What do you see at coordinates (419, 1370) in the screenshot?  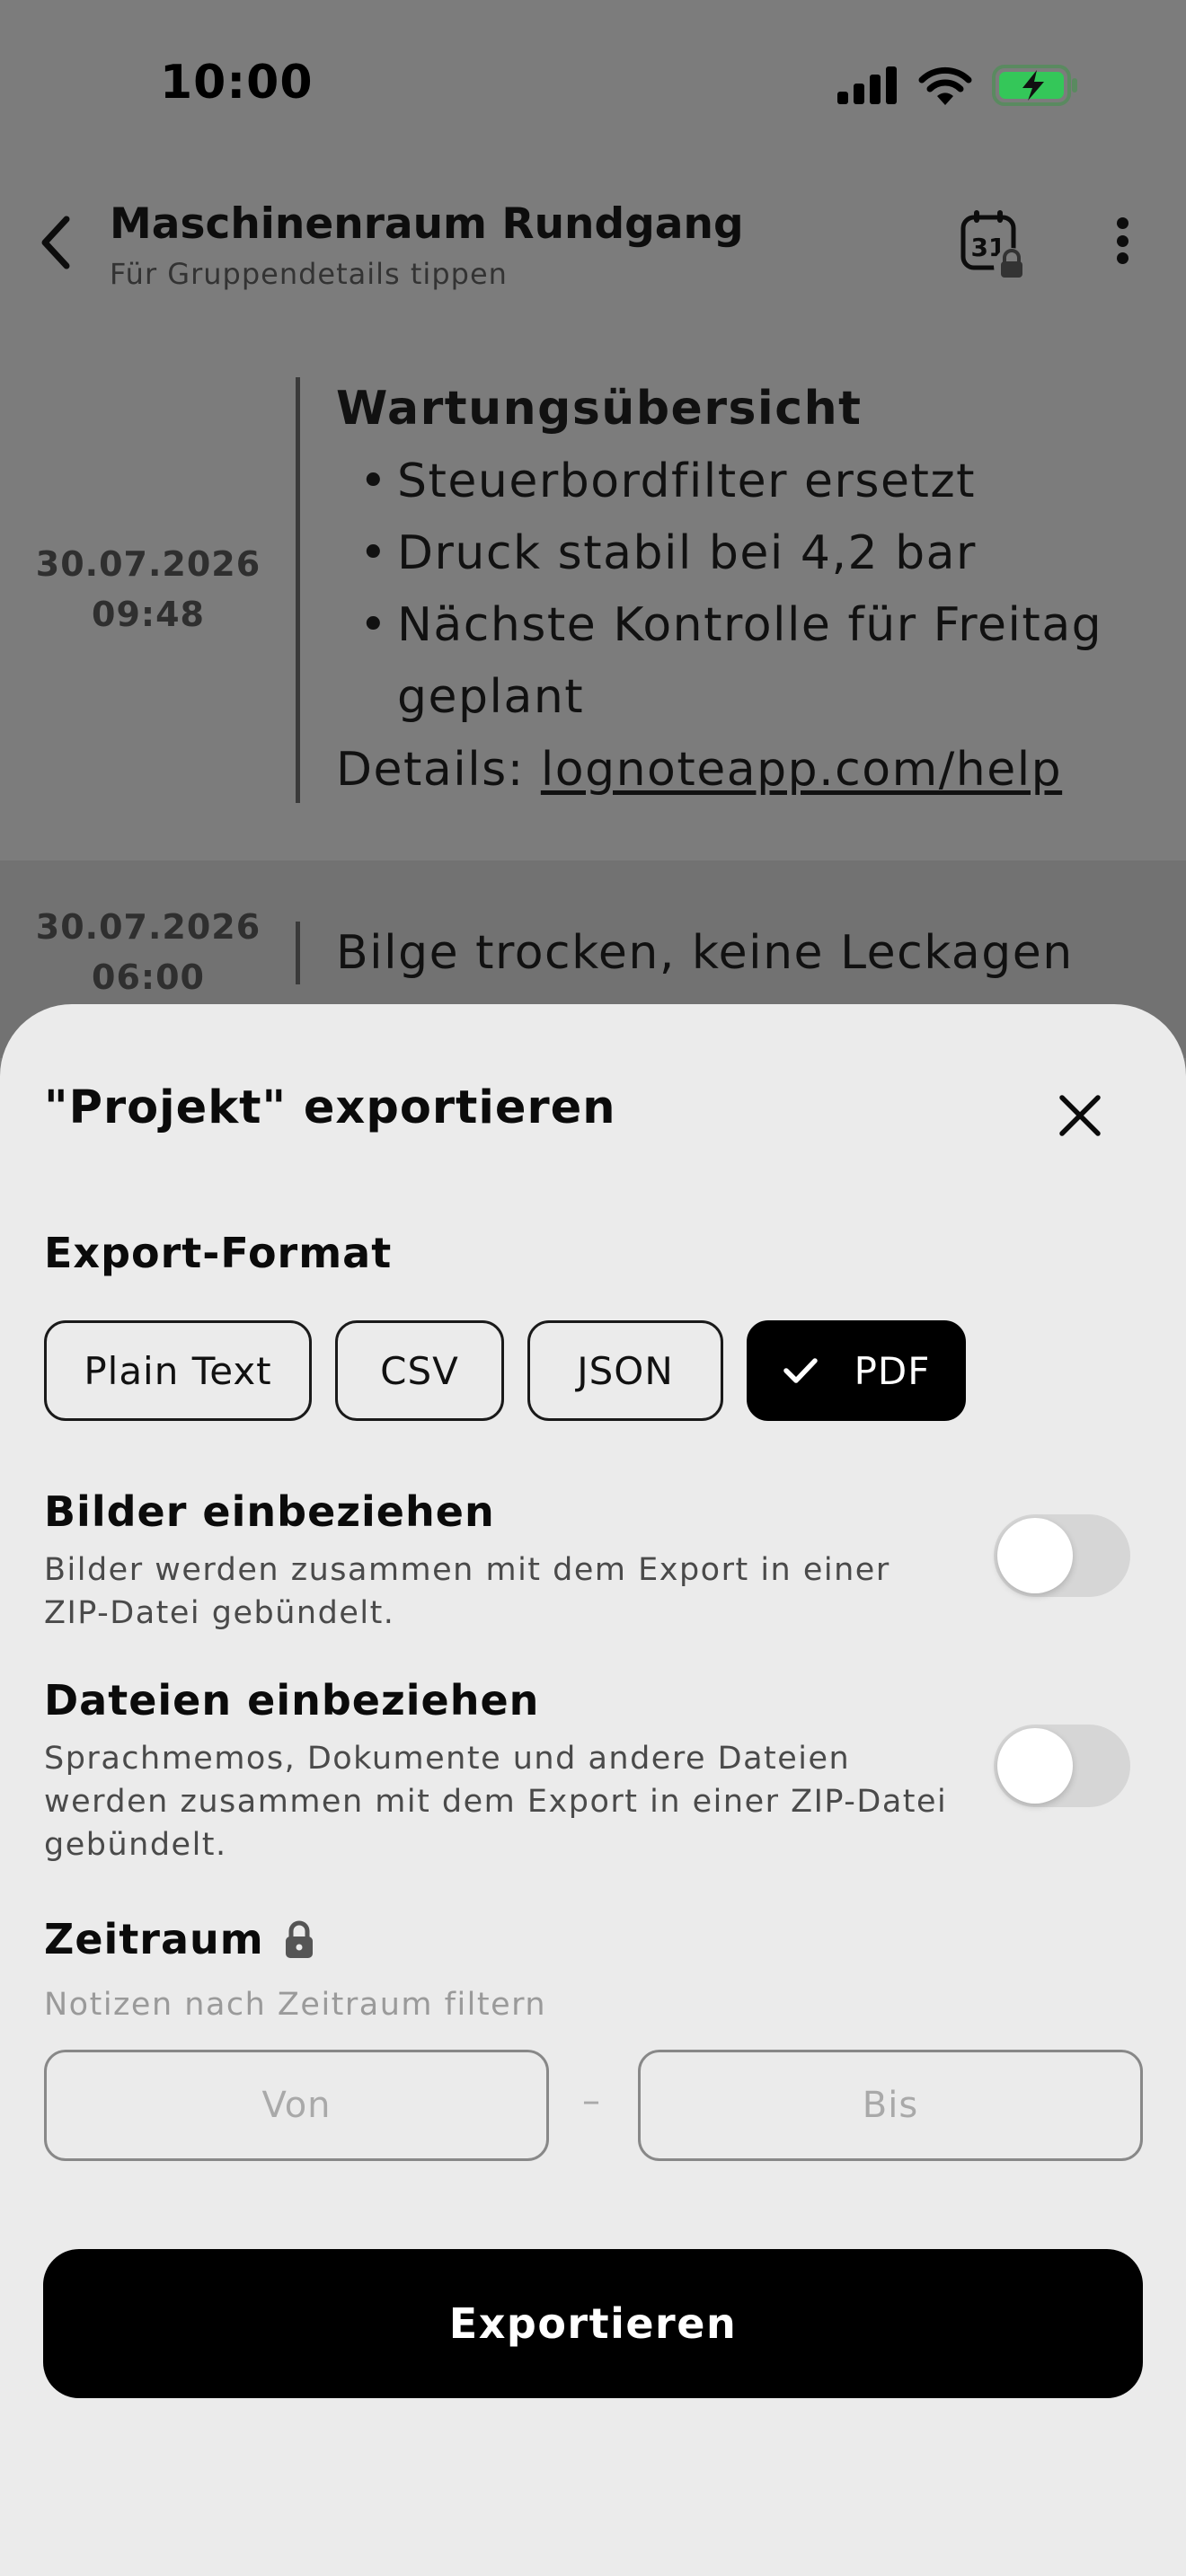 I see `format-csv-button: CSV` at bounding box center [419, 1370].